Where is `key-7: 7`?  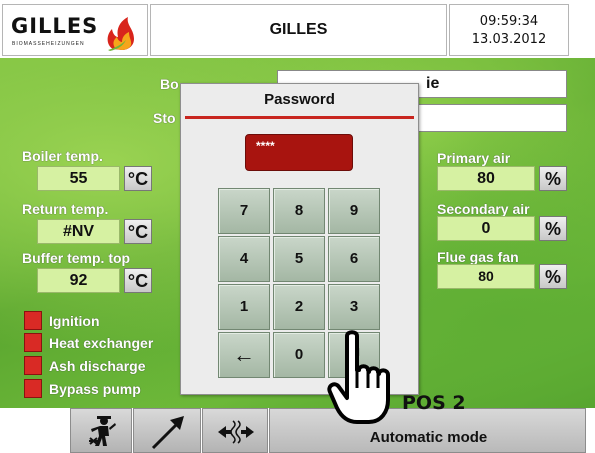 key-7: 7 is located at coordinates (244, 211).